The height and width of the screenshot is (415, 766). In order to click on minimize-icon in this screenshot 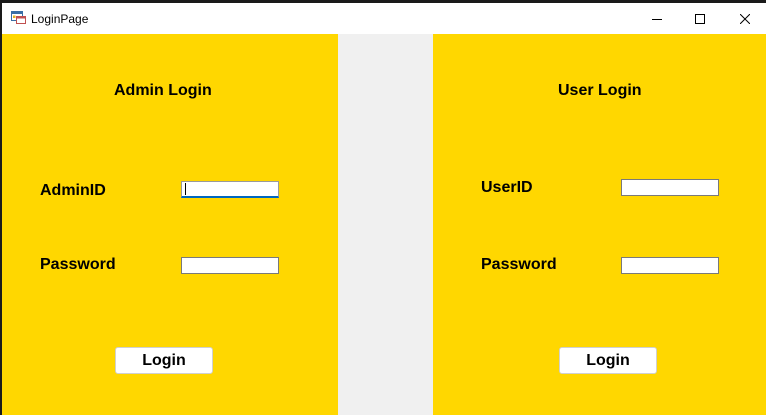, I will do `click(657, 19)`.